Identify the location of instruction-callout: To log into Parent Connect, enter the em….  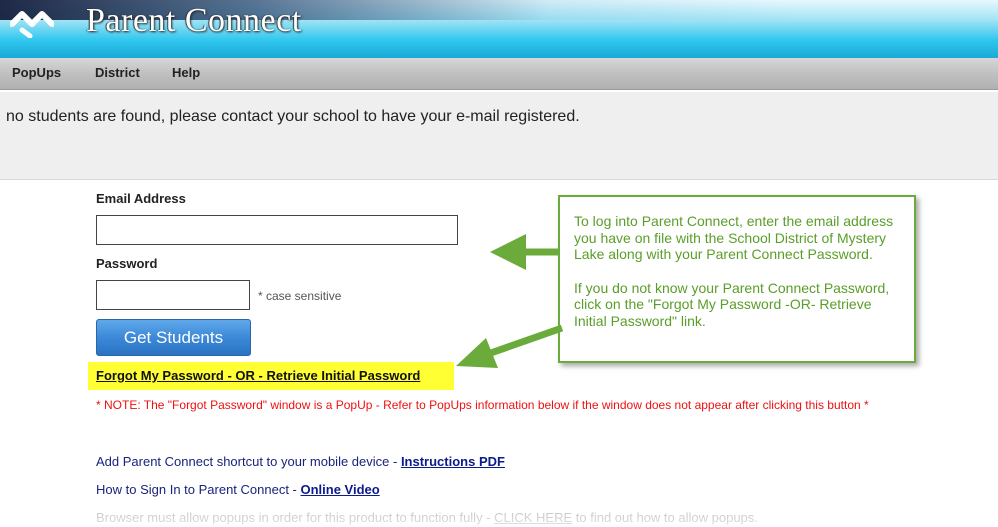
(737, 279).